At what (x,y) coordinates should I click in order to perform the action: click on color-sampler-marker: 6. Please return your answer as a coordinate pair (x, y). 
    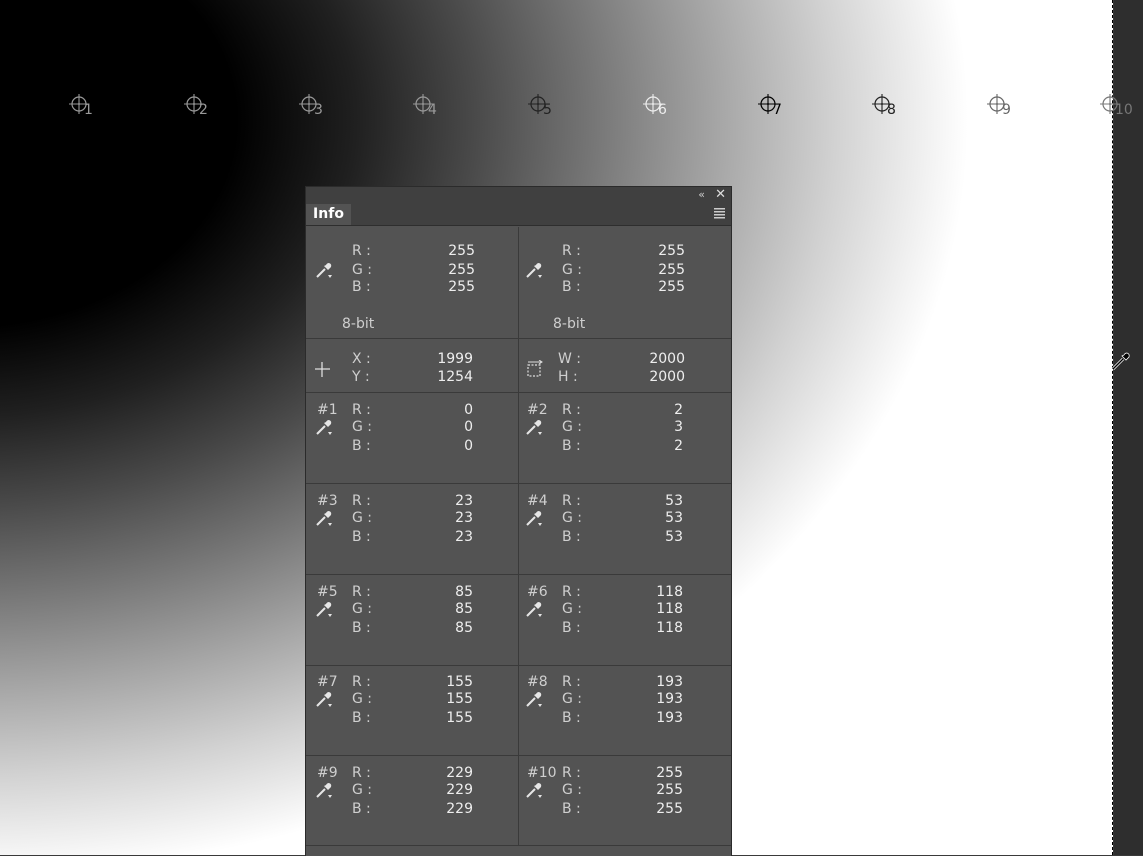
    Looking at the image, I should click on (653, 109).